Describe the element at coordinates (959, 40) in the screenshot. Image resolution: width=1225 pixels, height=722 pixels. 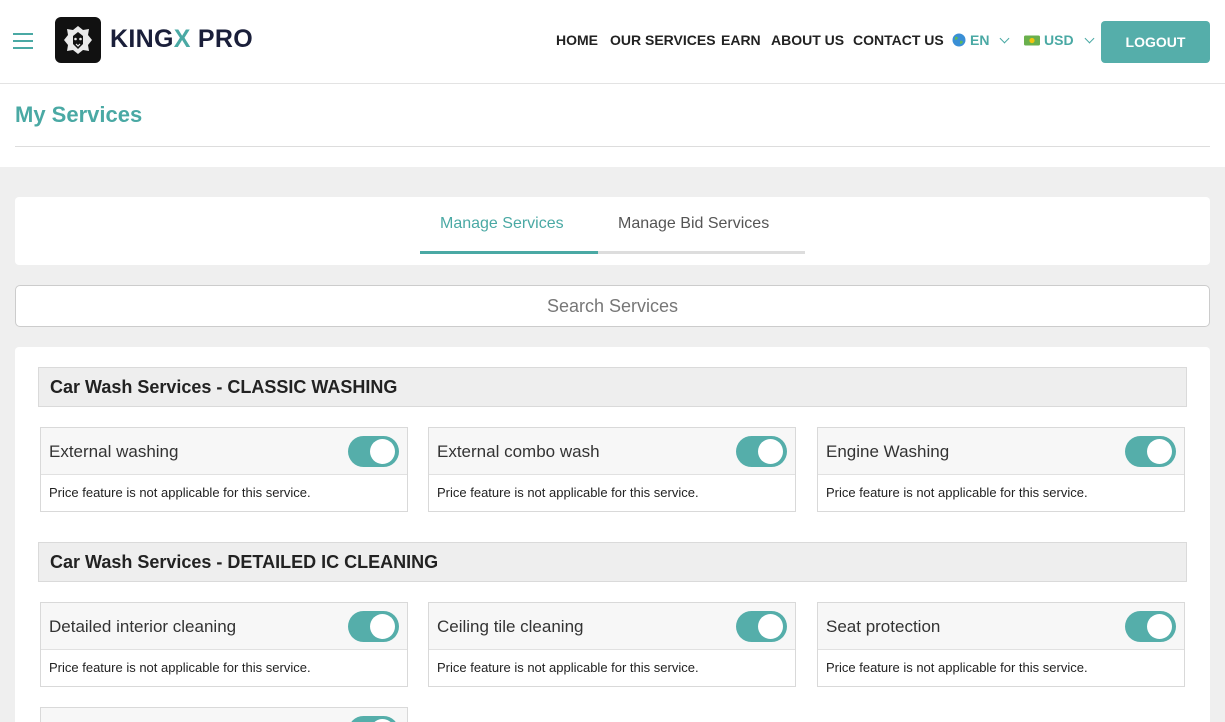
I see `globe-icon` at that location.